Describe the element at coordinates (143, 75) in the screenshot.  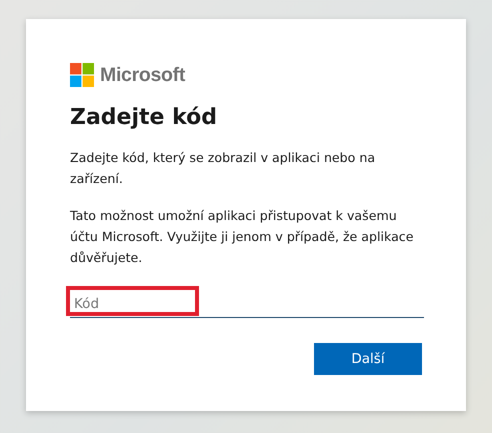
I see `logo-text: Microsoft` at that location.